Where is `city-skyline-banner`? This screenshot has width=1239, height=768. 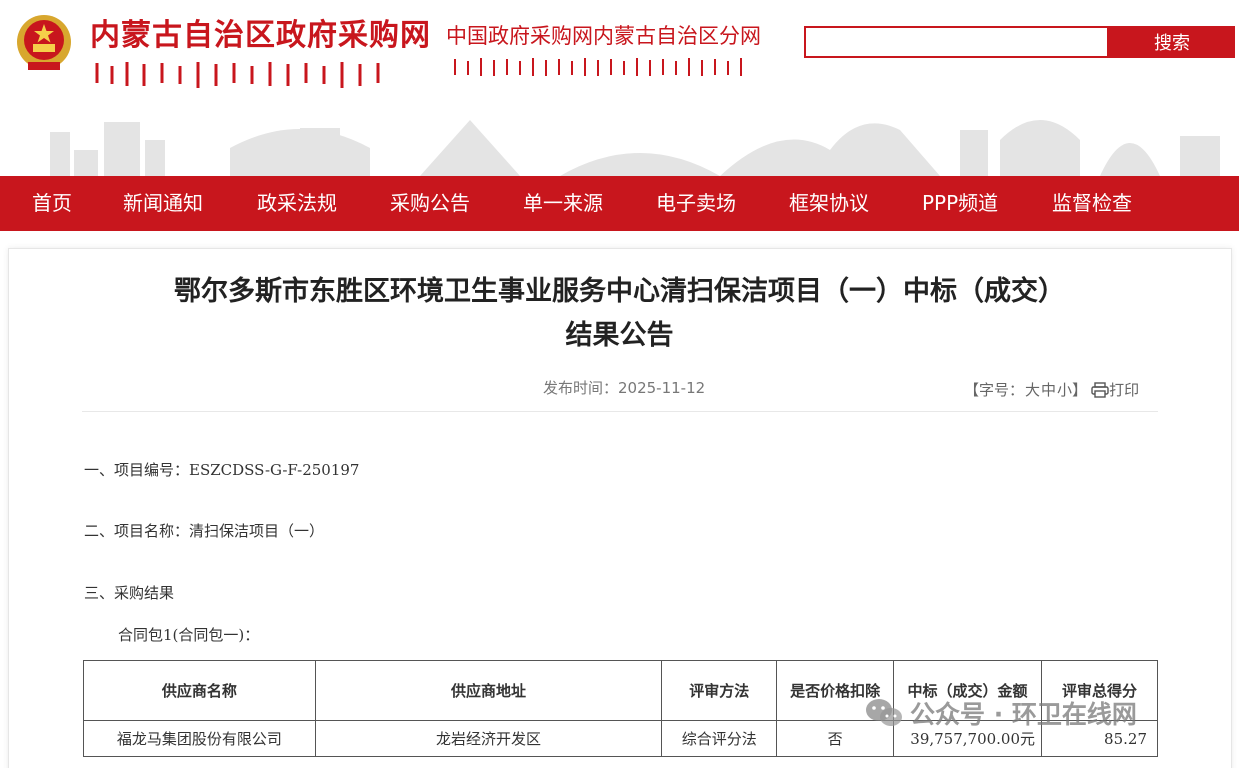 city-skyline-banner is located at coordinates (635, 148).